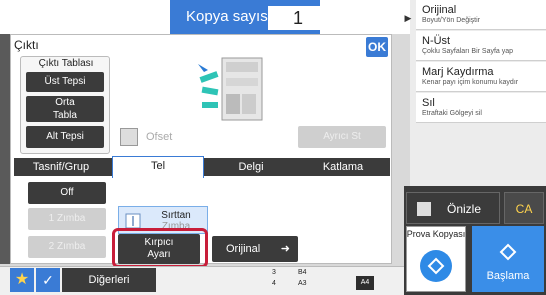 The height and width of the screenshot is (295, 546). I want to click on menu-empty-area, so click(481, 154).